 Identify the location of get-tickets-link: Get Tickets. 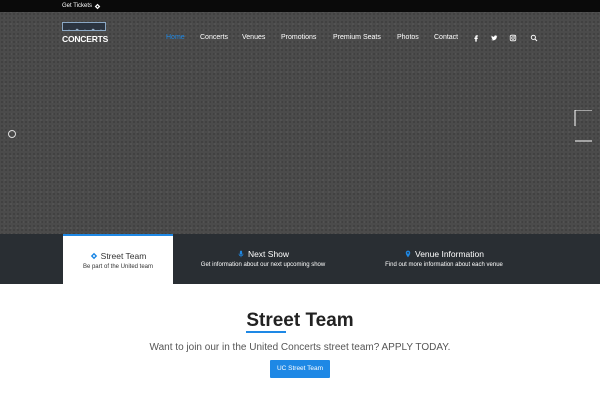
(81, 6).